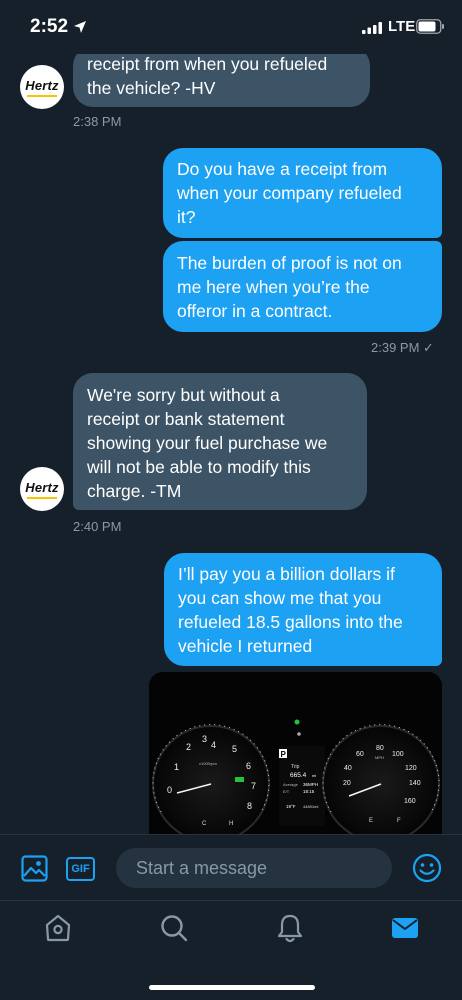 This screenshot has height=1000, width=462. What do you see at coordinates (188, 747) in the screenshot?
I see `tach-num: 2` at bounding box center [188, 747].